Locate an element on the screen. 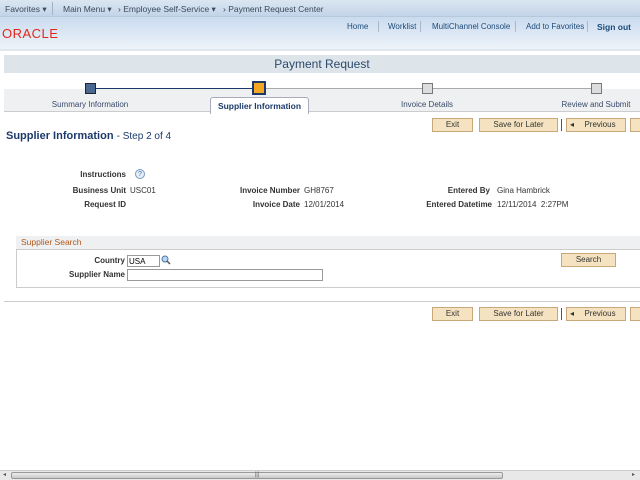 The width and height of the screenshot is (640, 480). save-for-later-button-bottom: Save for Later is located at coordinates (518, 314).